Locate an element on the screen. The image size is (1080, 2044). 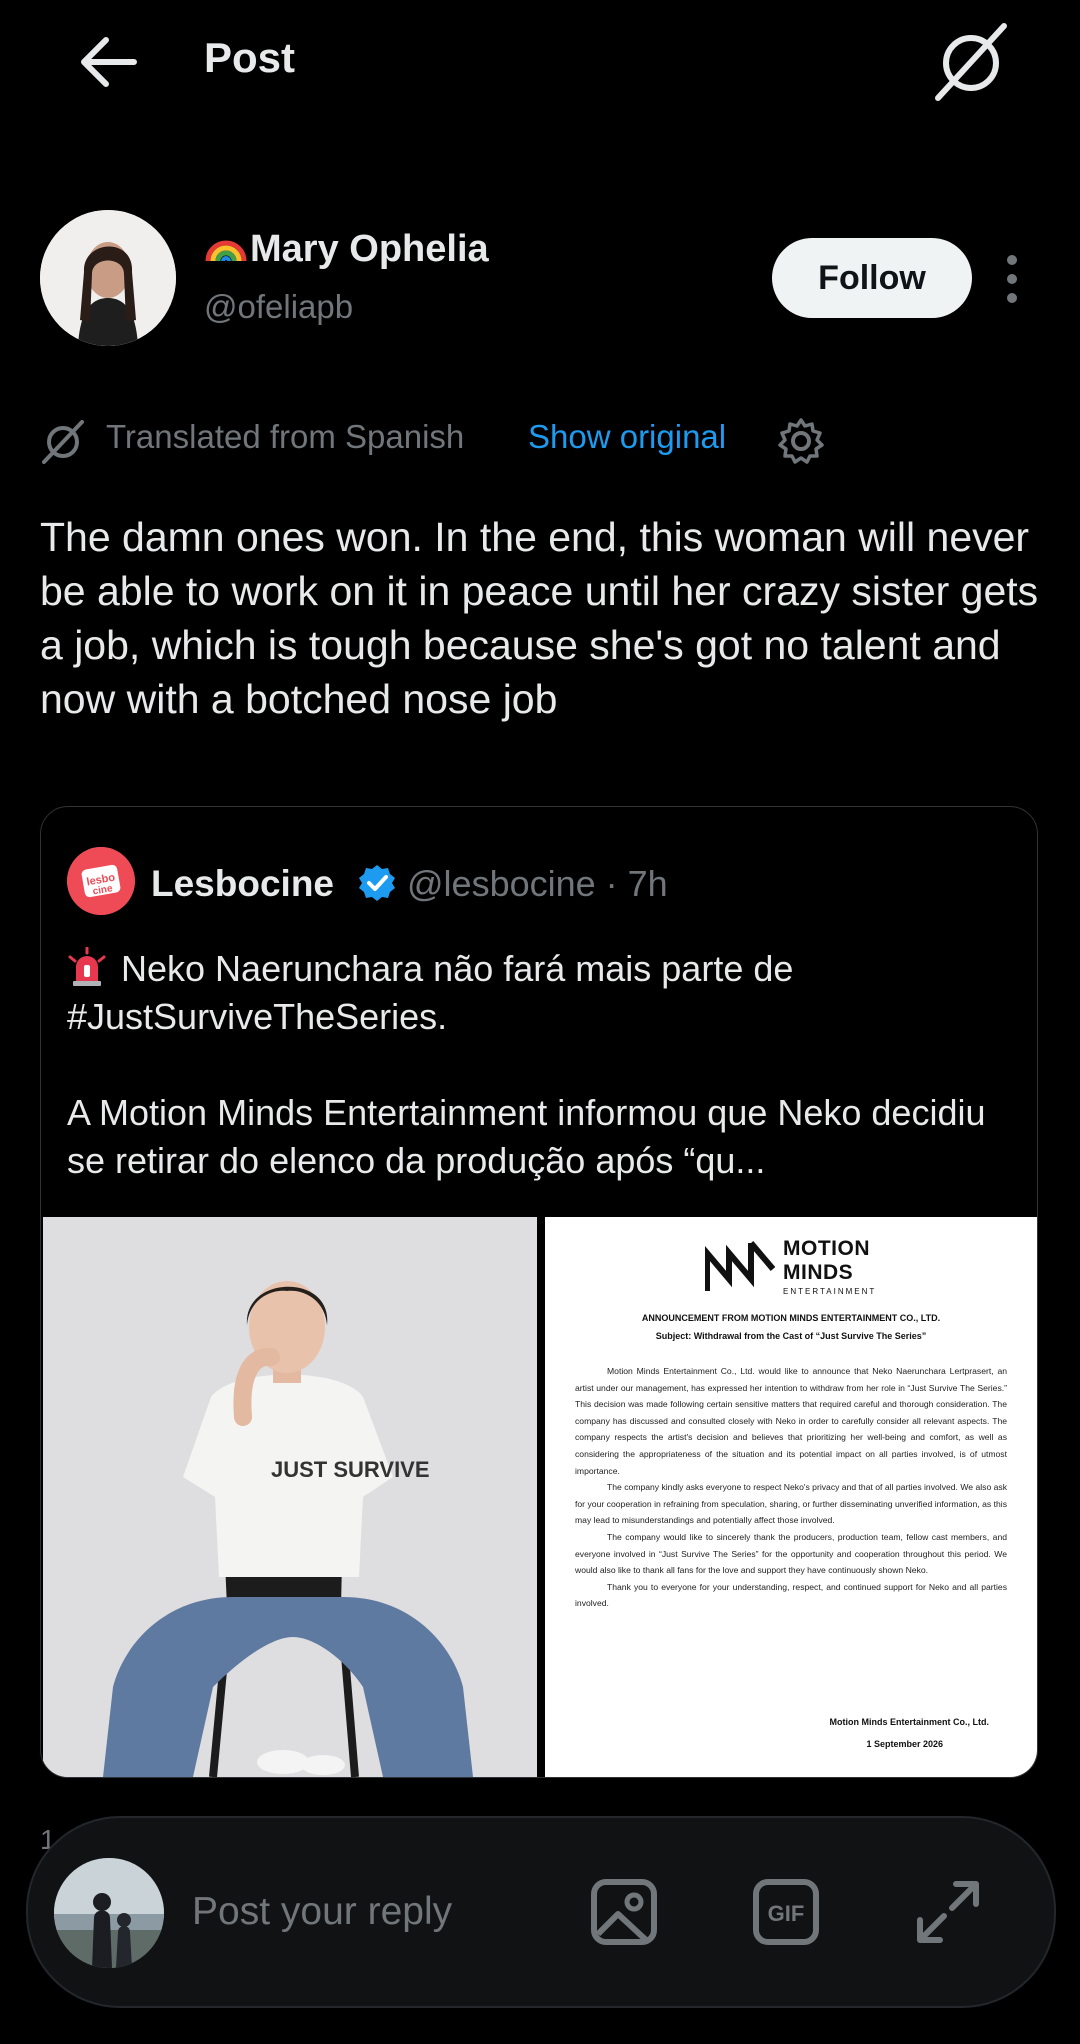
more-icon is located at coordinates (1012, 279).